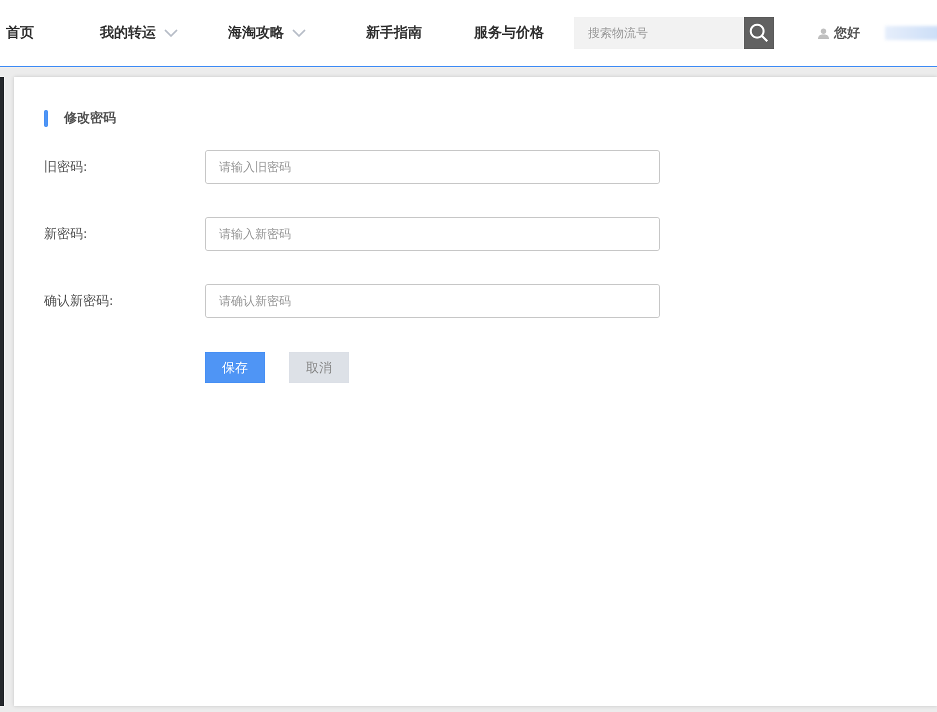  Describe the element at coordinates (79, 301) in the screenshot. I see `field-label: 确认新密码:` at that location.